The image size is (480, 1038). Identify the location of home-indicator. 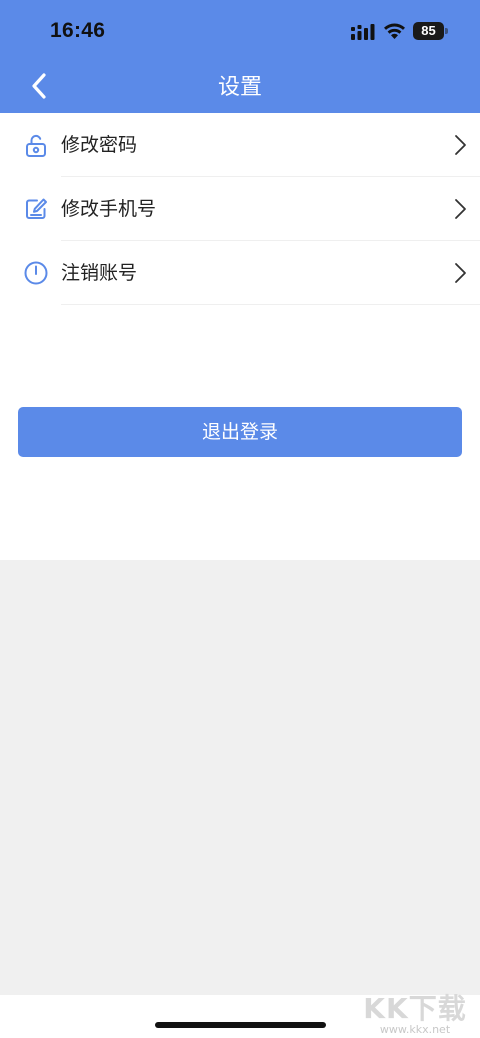
(240, 1025).